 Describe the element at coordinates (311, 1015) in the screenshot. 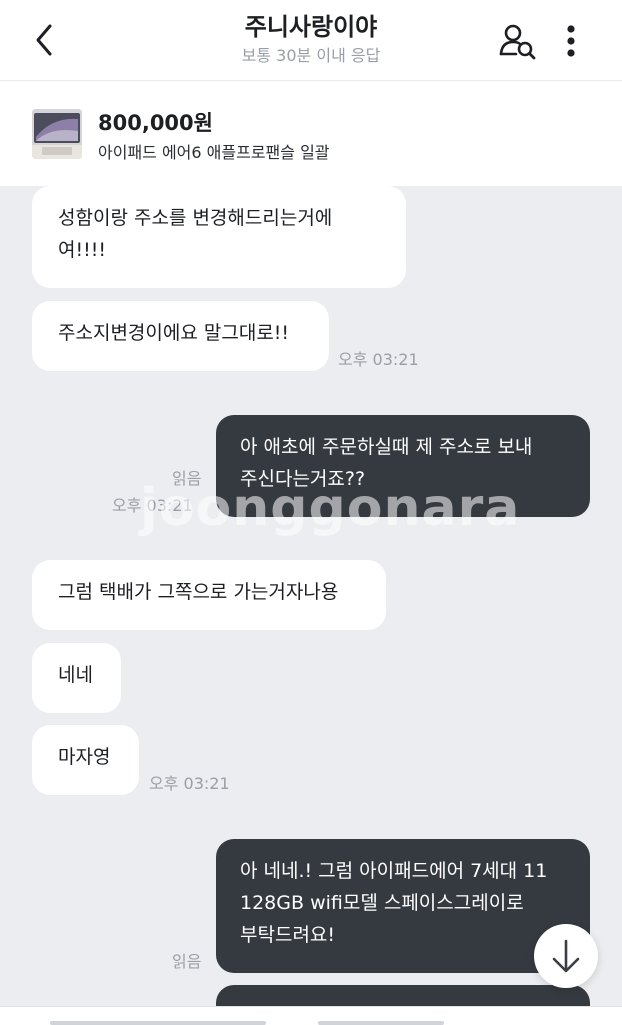

I see `input-area-edge` at that location.